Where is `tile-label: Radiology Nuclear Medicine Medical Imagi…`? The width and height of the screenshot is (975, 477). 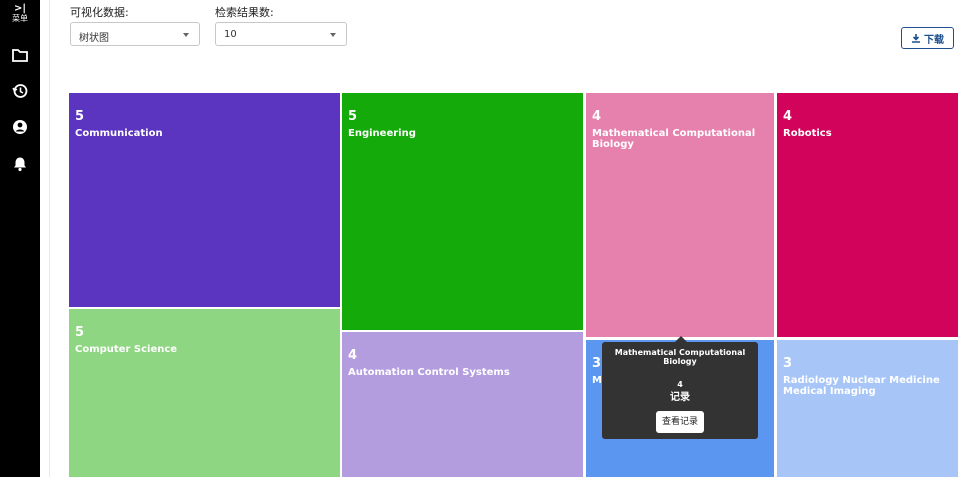 tile-label: Radiology Nuclear Medicine Medical Imagi… is located at coordinates (861, 386).